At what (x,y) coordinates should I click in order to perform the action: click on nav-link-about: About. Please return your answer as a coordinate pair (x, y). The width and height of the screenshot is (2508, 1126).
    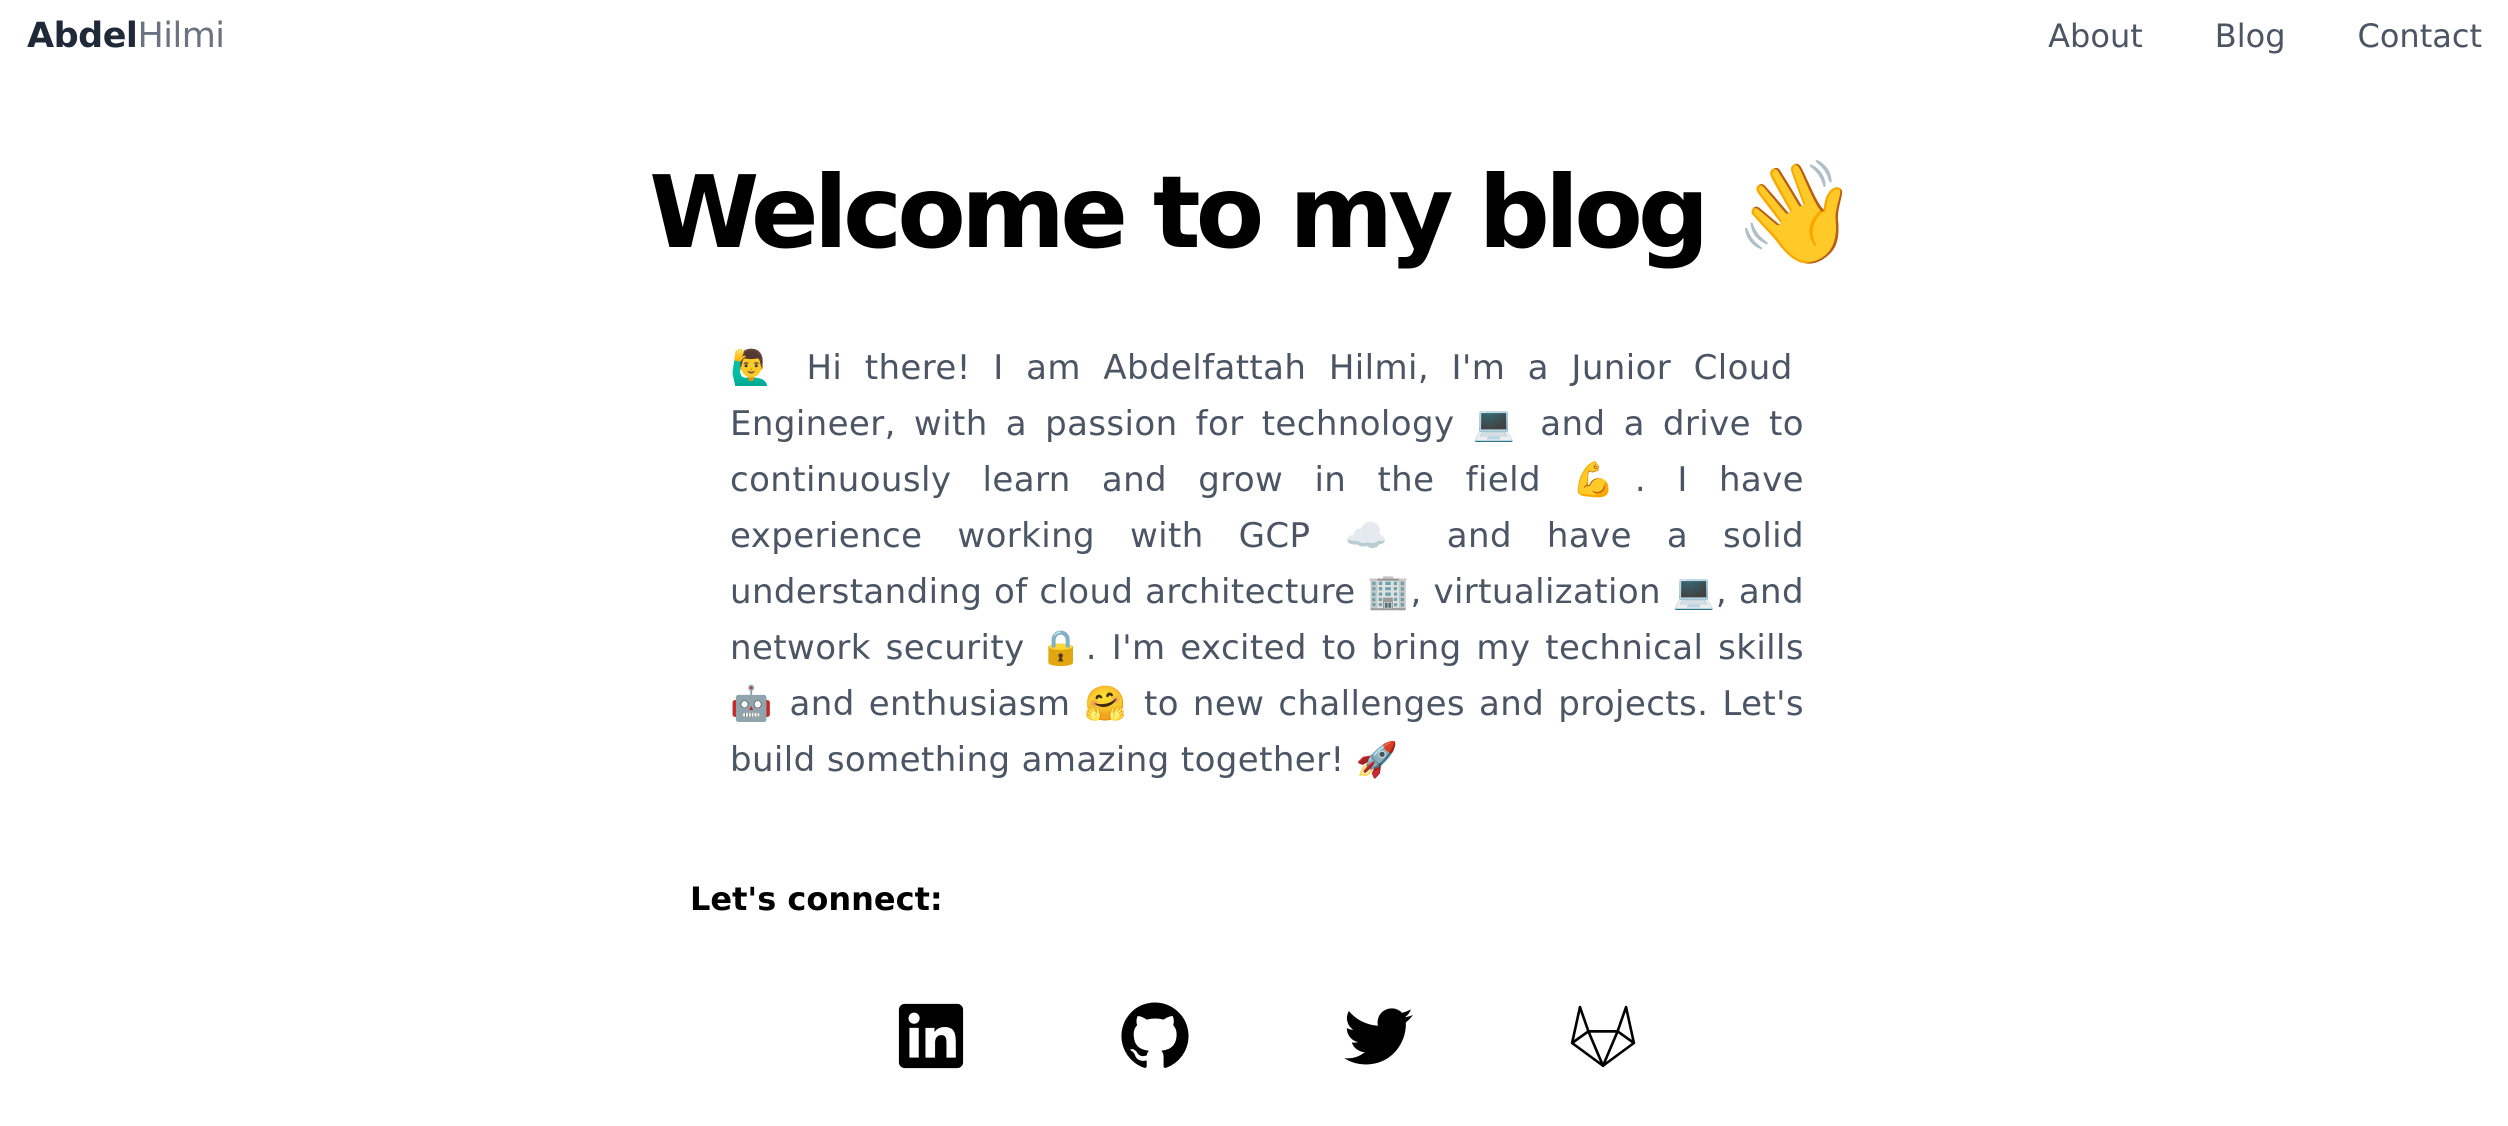
    Looking at the image, I should click on (2095, 36).